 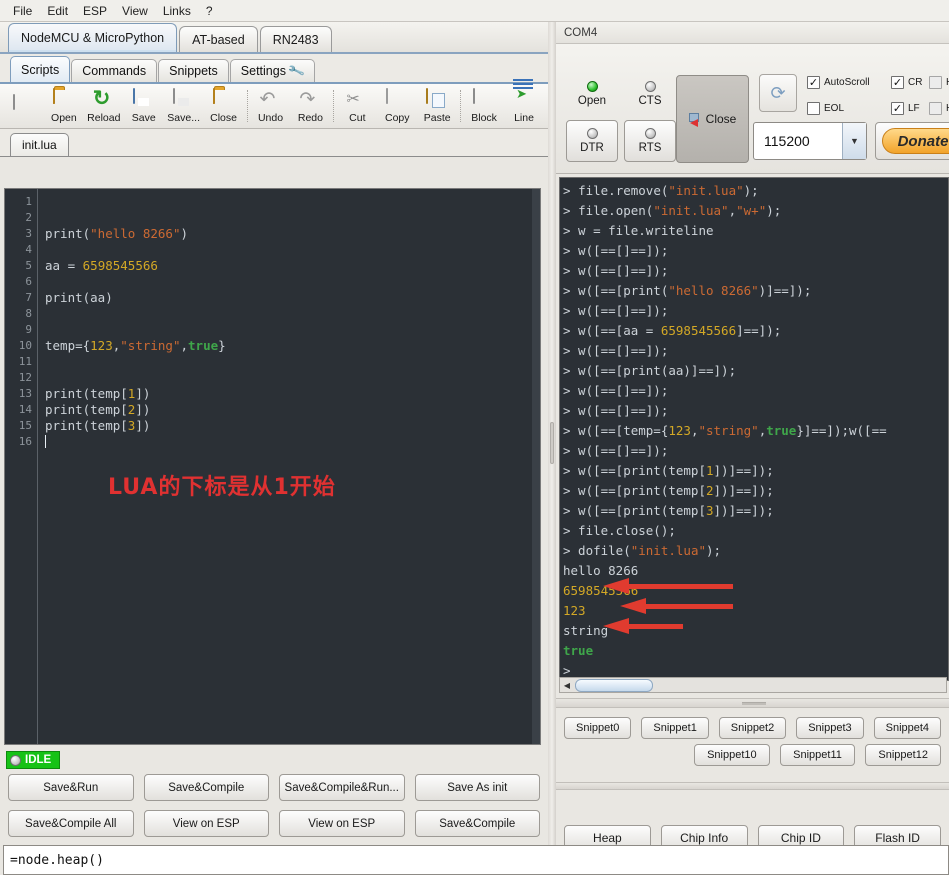 I want to click on block-button: Block, so click(x=484, y=106).